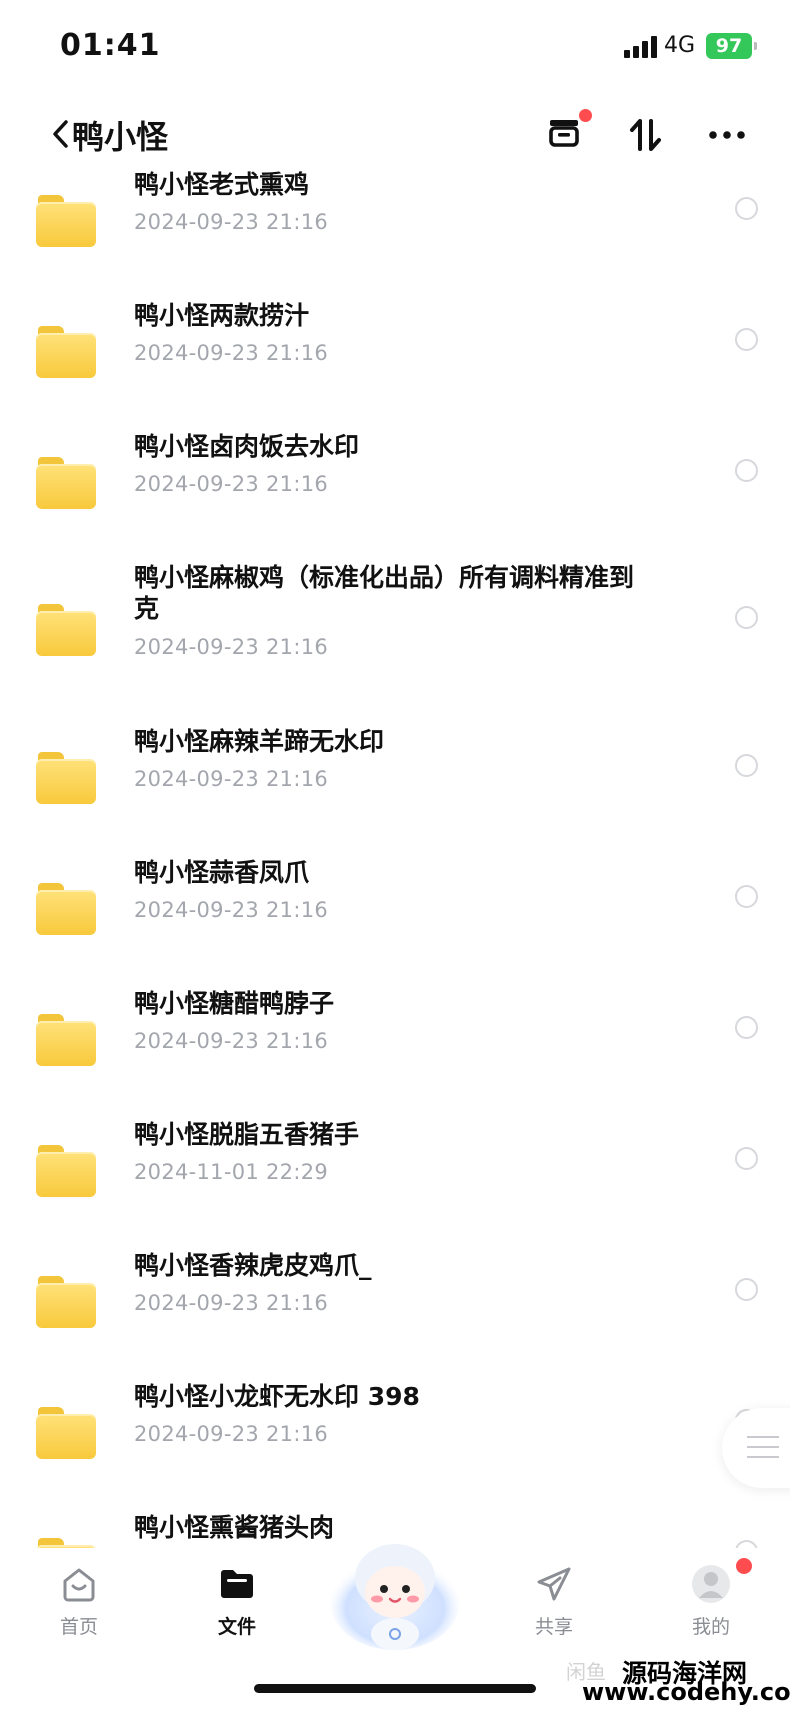  Describe the element at coordinates (395, 1688) in the screenshot. I see `home-indicator` at that location.